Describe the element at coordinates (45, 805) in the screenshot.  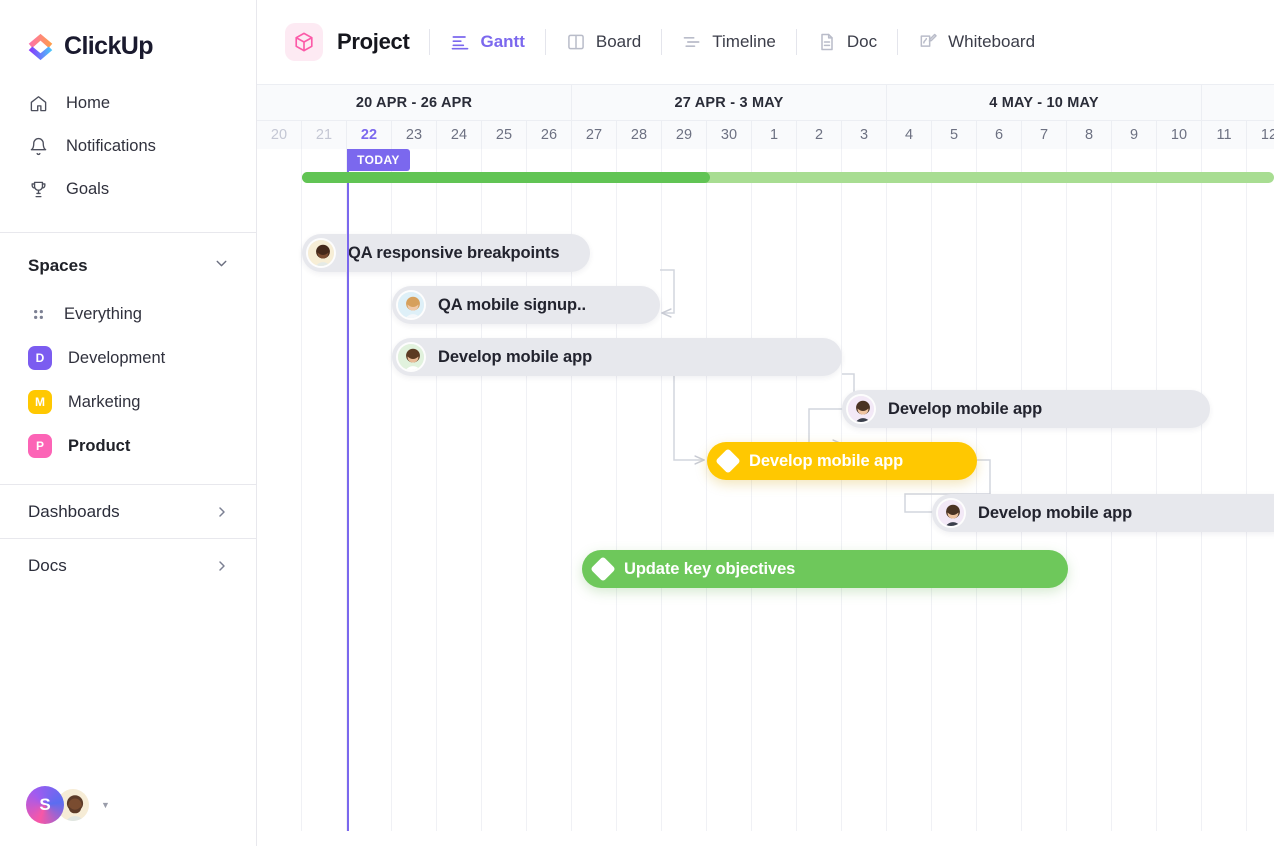
I see `avatar-gradient: S` at that location.